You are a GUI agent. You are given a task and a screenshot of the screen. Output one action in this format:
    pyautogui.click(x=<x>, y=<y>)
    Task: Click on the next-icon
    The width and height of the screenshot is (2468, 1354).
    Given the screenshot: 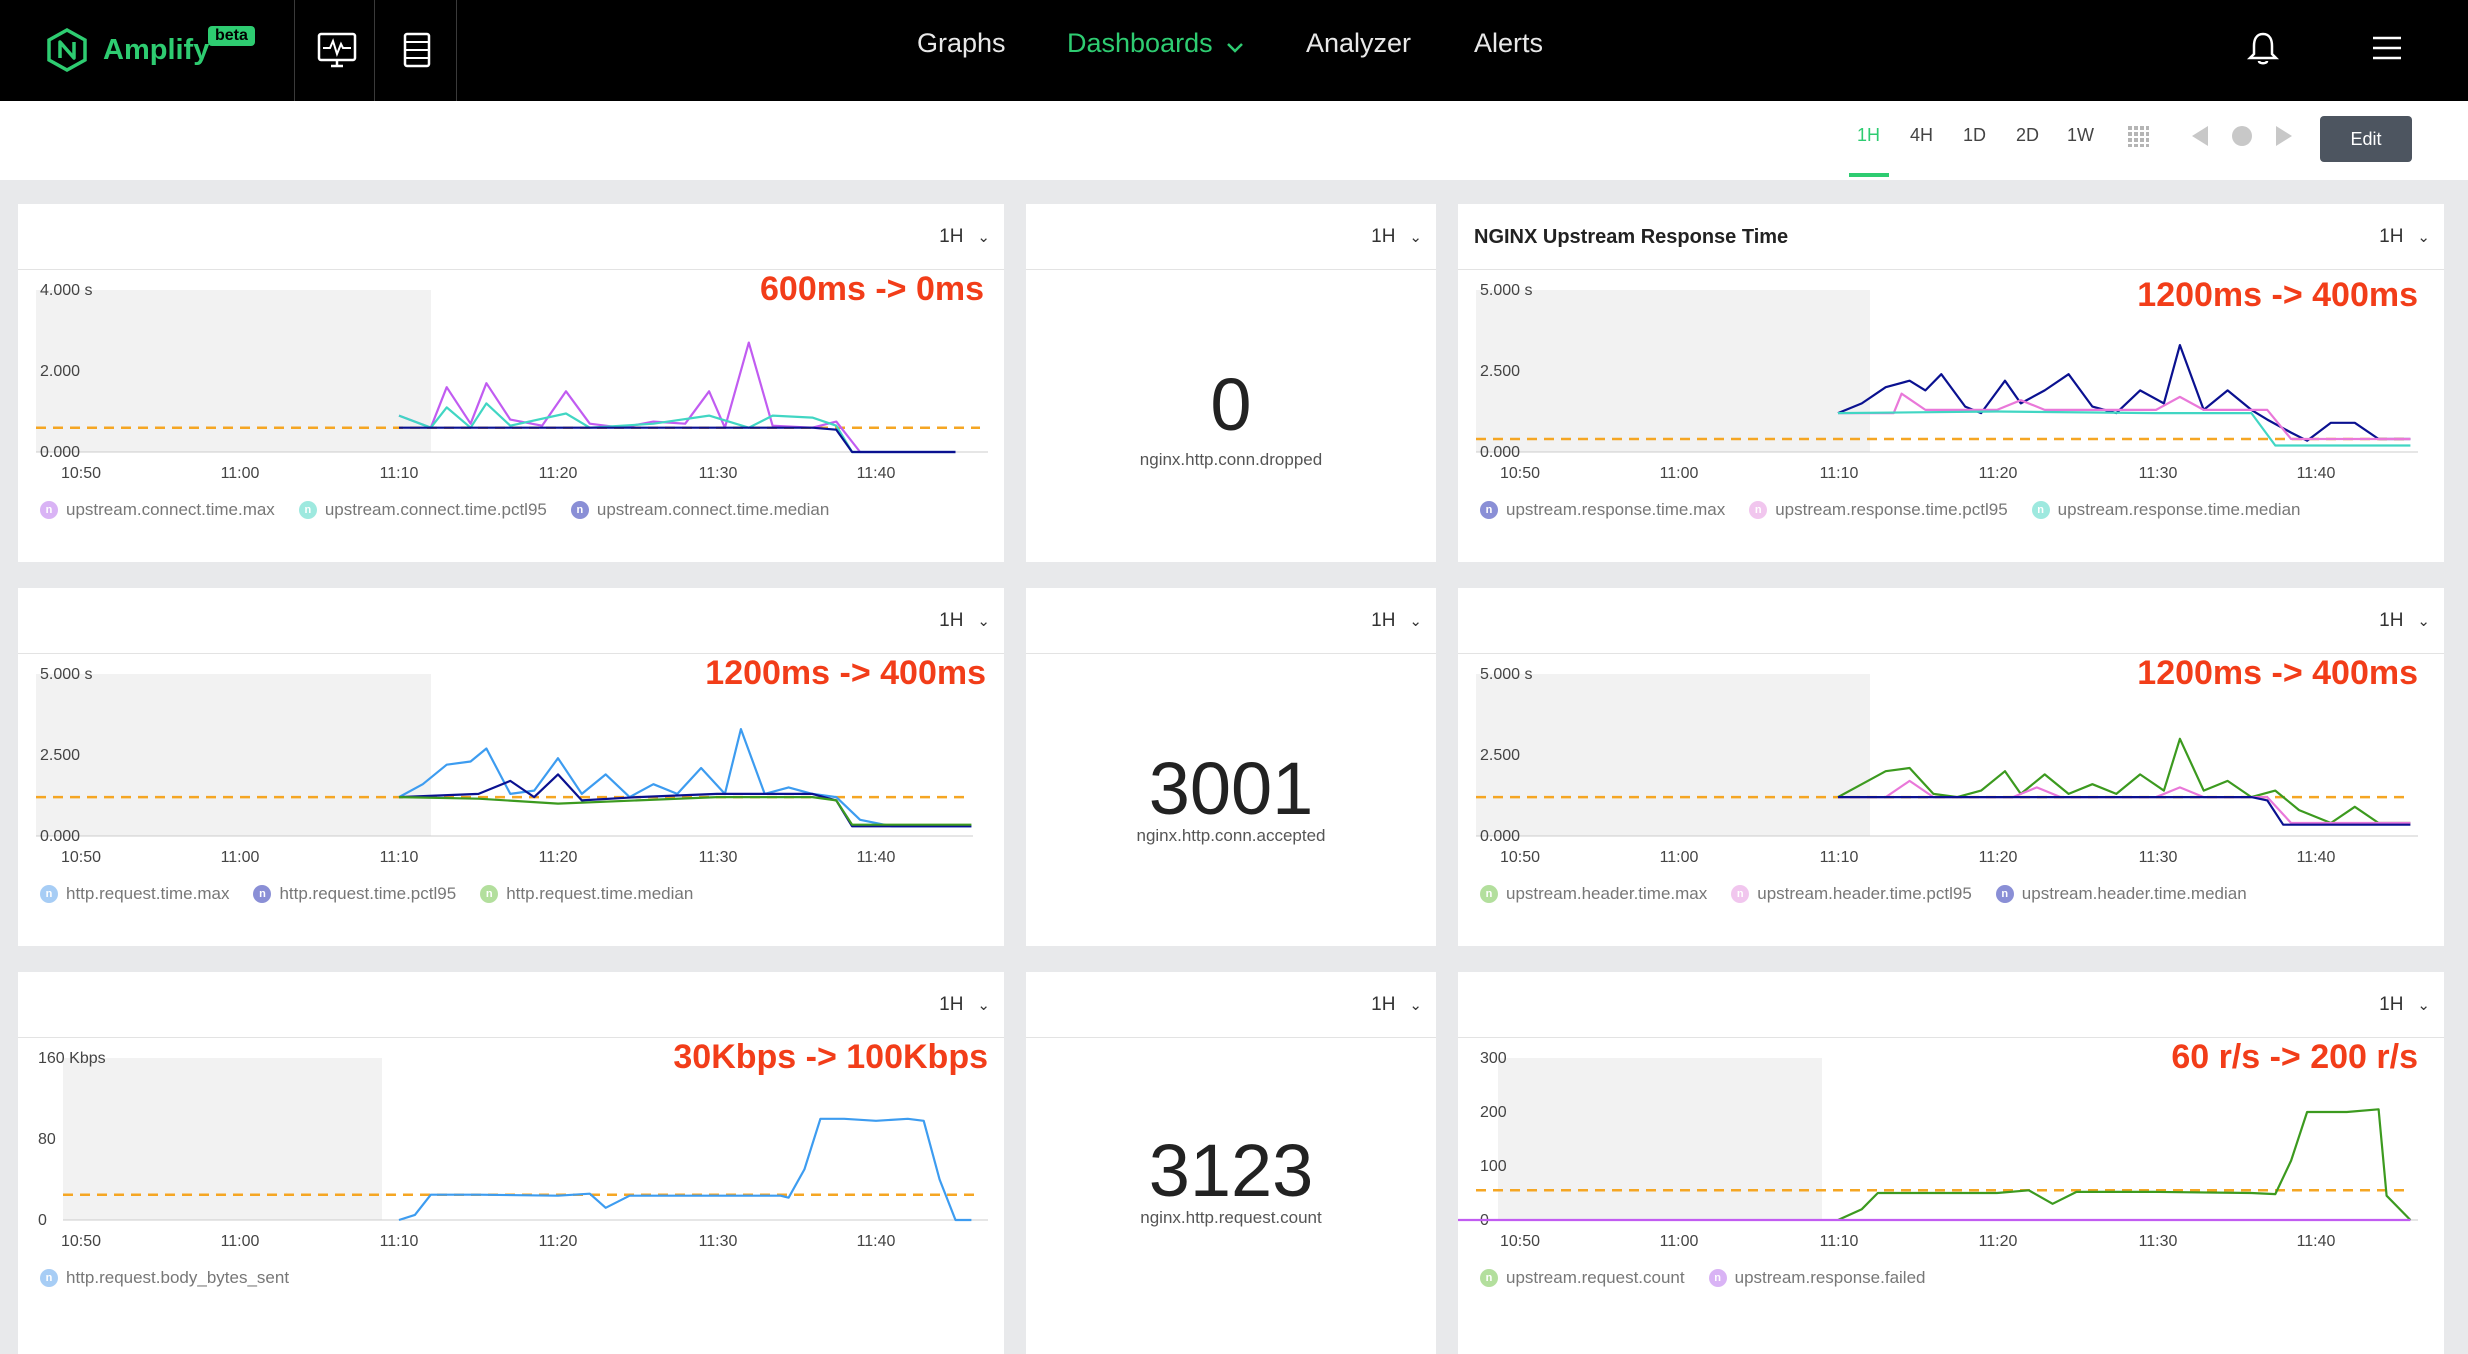 What is the action you would take?
    pyautogui.click(x=2284, y=136)
    